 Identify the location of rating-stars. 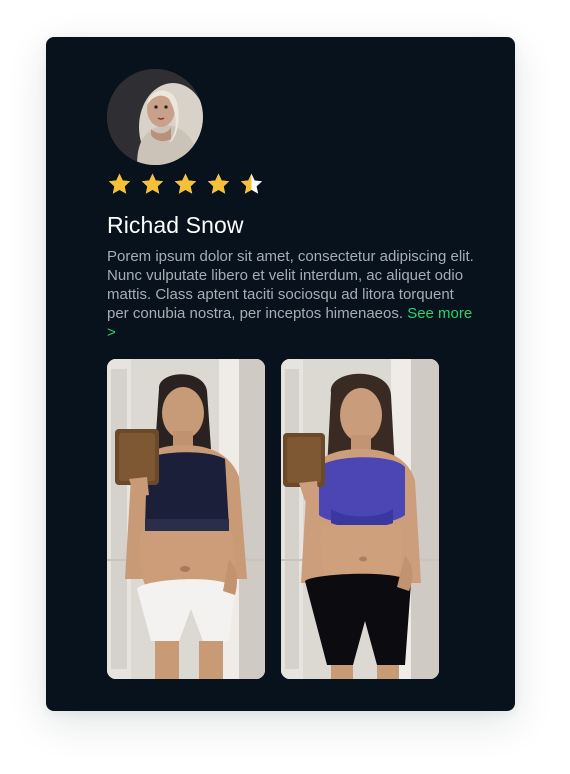
(185, 185).